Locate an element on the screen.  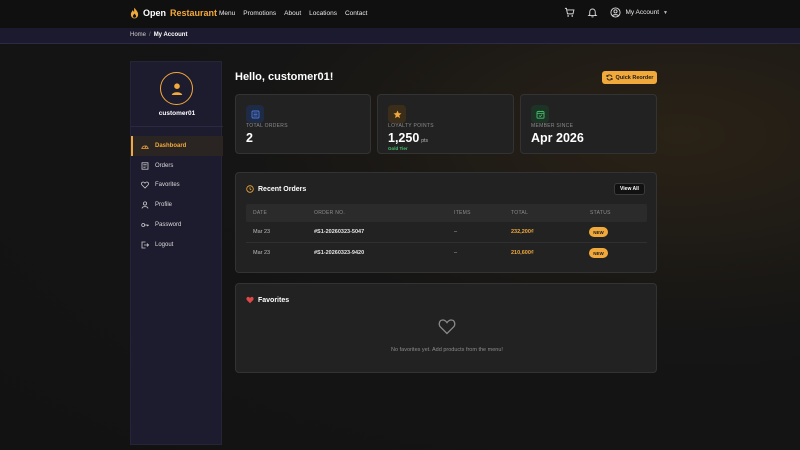
stat-label: TOTAL ORDERS is located at coordinates (267, 126).